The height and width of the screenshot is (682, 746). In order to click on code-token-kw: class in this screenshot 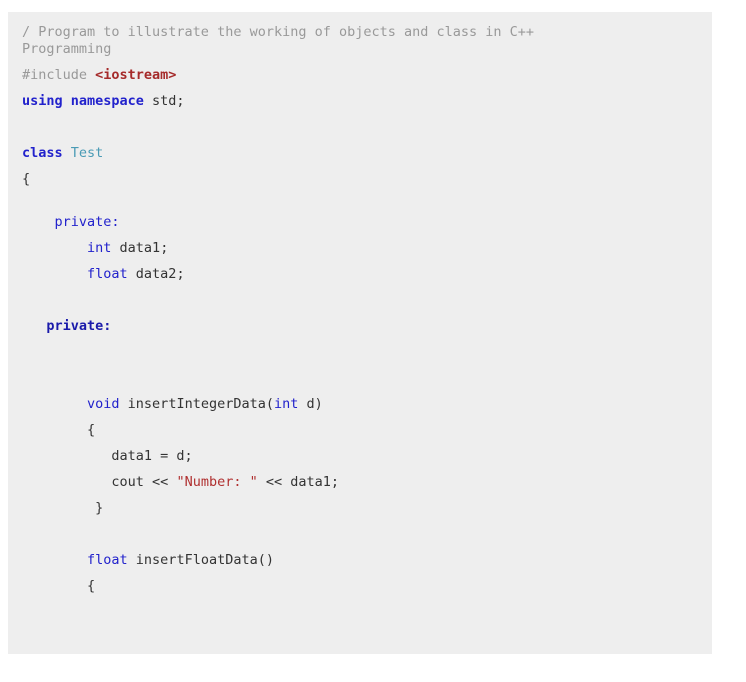, I will do `click(46, 153)`.